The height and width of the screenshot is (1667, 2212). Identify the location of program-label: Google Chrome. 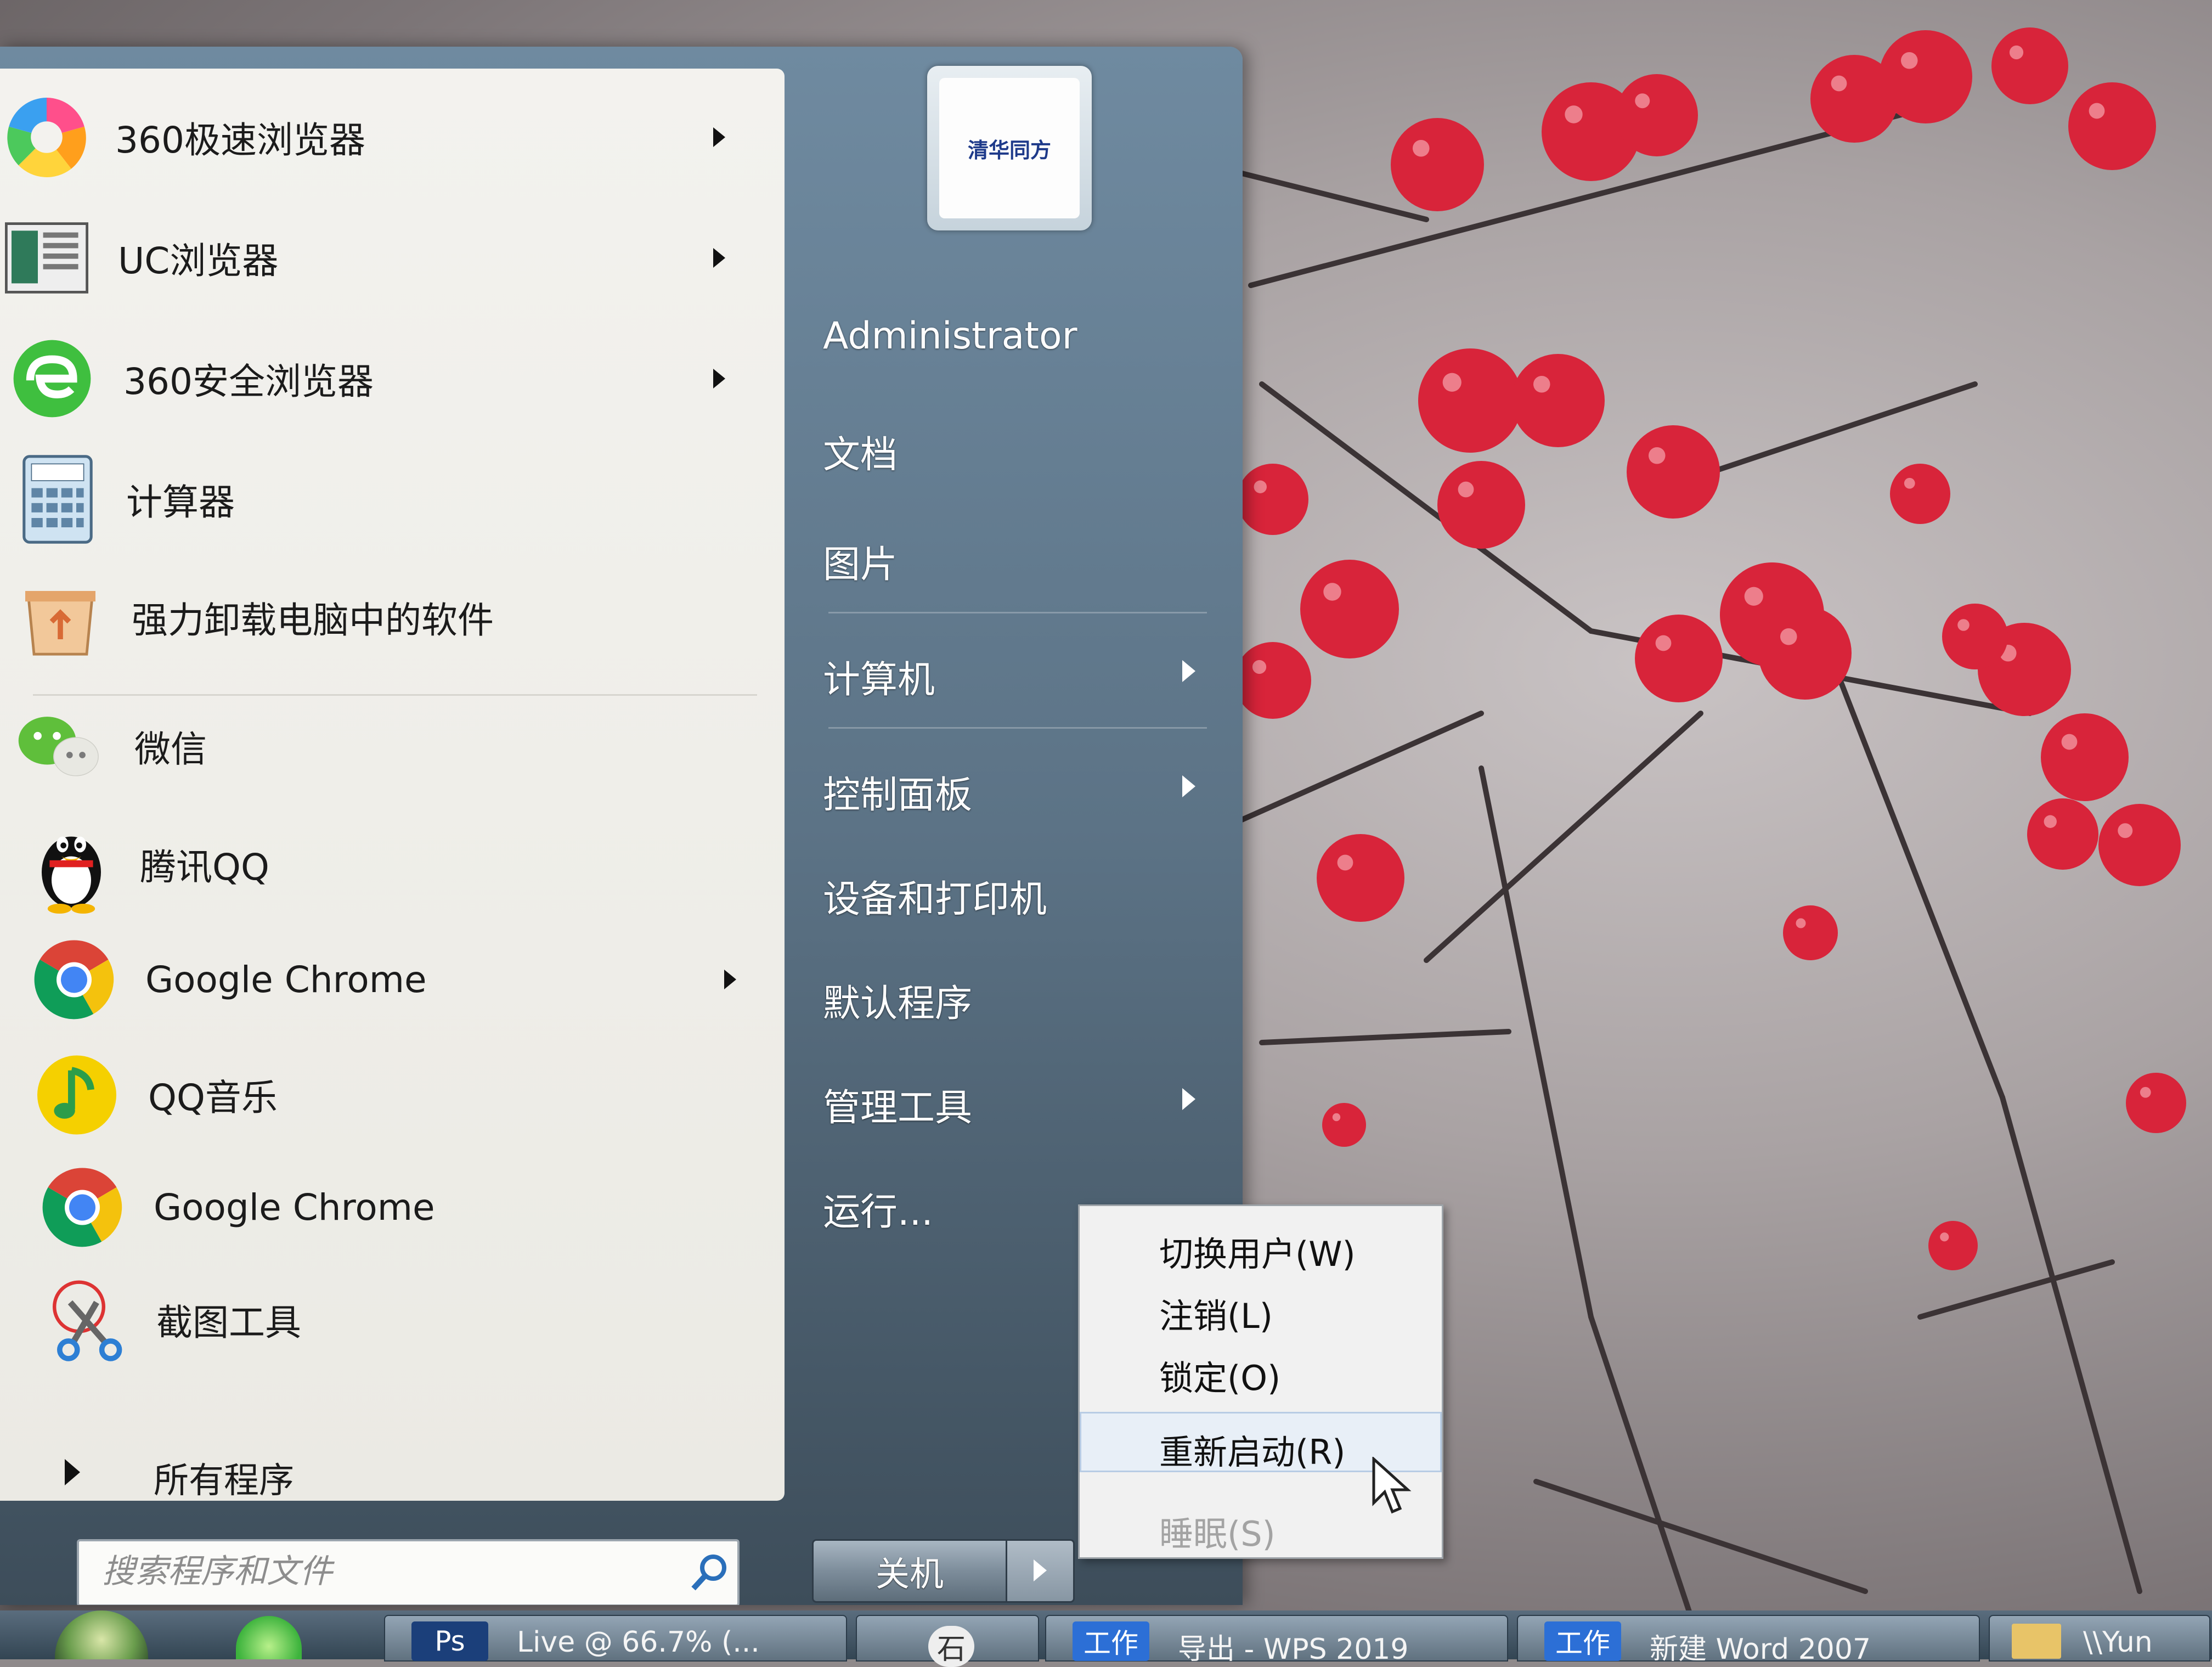
(295, 1207).